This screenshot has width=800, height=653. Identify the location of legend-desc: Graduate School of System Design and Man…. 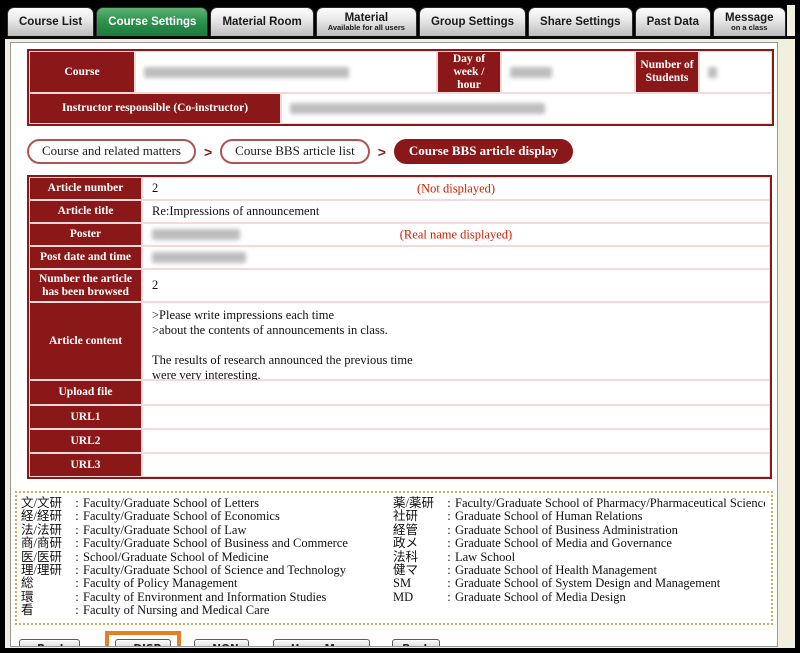
(588, 584).